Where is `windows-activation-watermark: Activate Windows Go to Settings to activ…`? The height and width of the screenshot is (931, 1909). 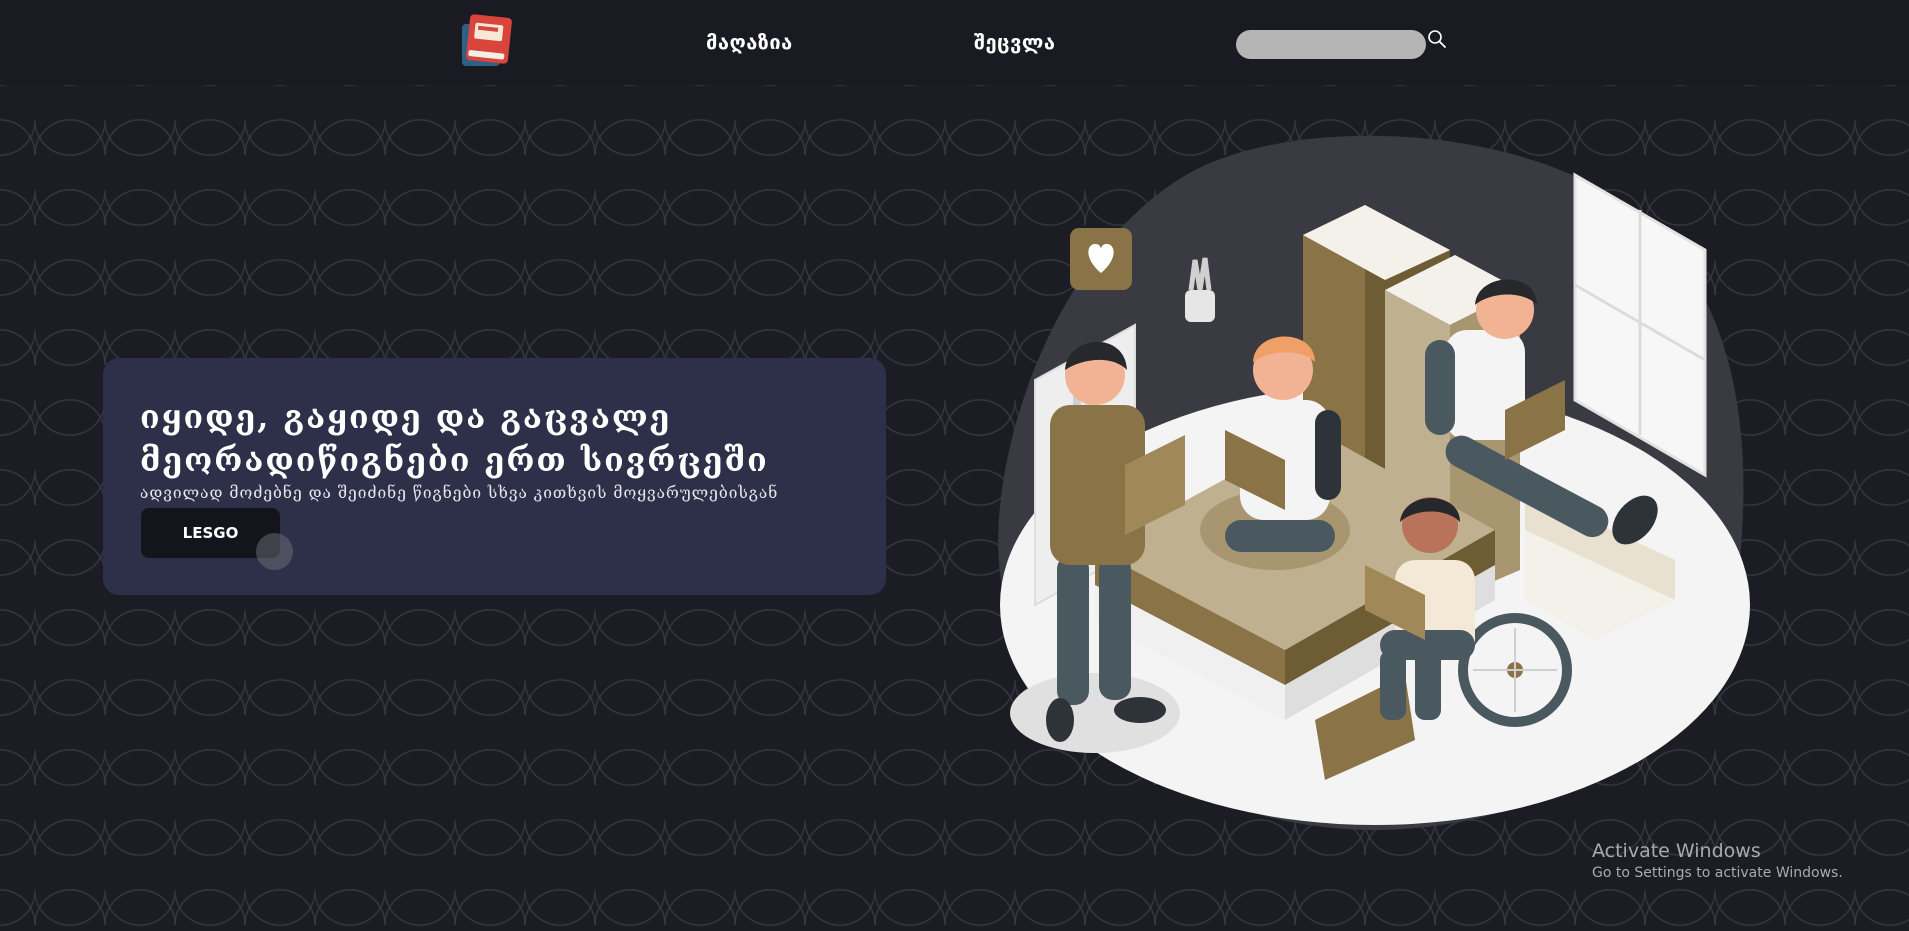
windows-activation-watermark: Activate Windows Go to Settings to activ… is located at coordinates (1717, 860).